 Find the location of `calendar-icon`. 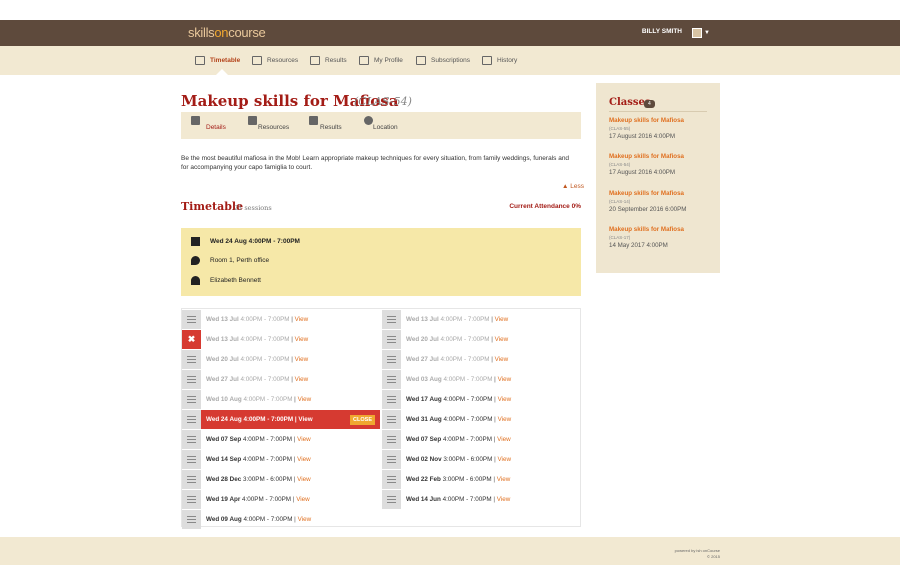

calendar-icon is located at coordinates (195, 241).